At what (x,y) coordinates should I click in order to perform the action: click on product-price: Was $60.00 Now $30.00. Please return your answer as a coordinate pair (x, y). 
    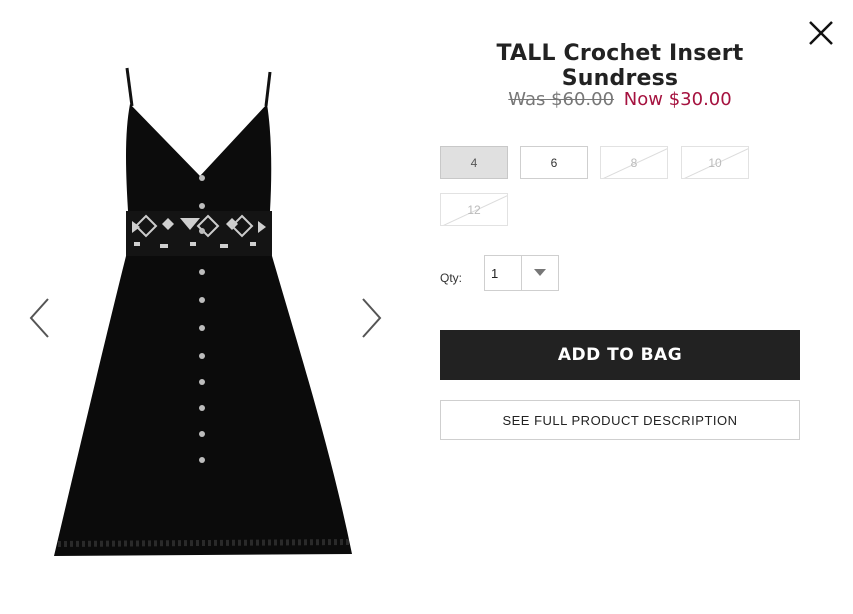
    Looking at the image, I should click on (620, 99).